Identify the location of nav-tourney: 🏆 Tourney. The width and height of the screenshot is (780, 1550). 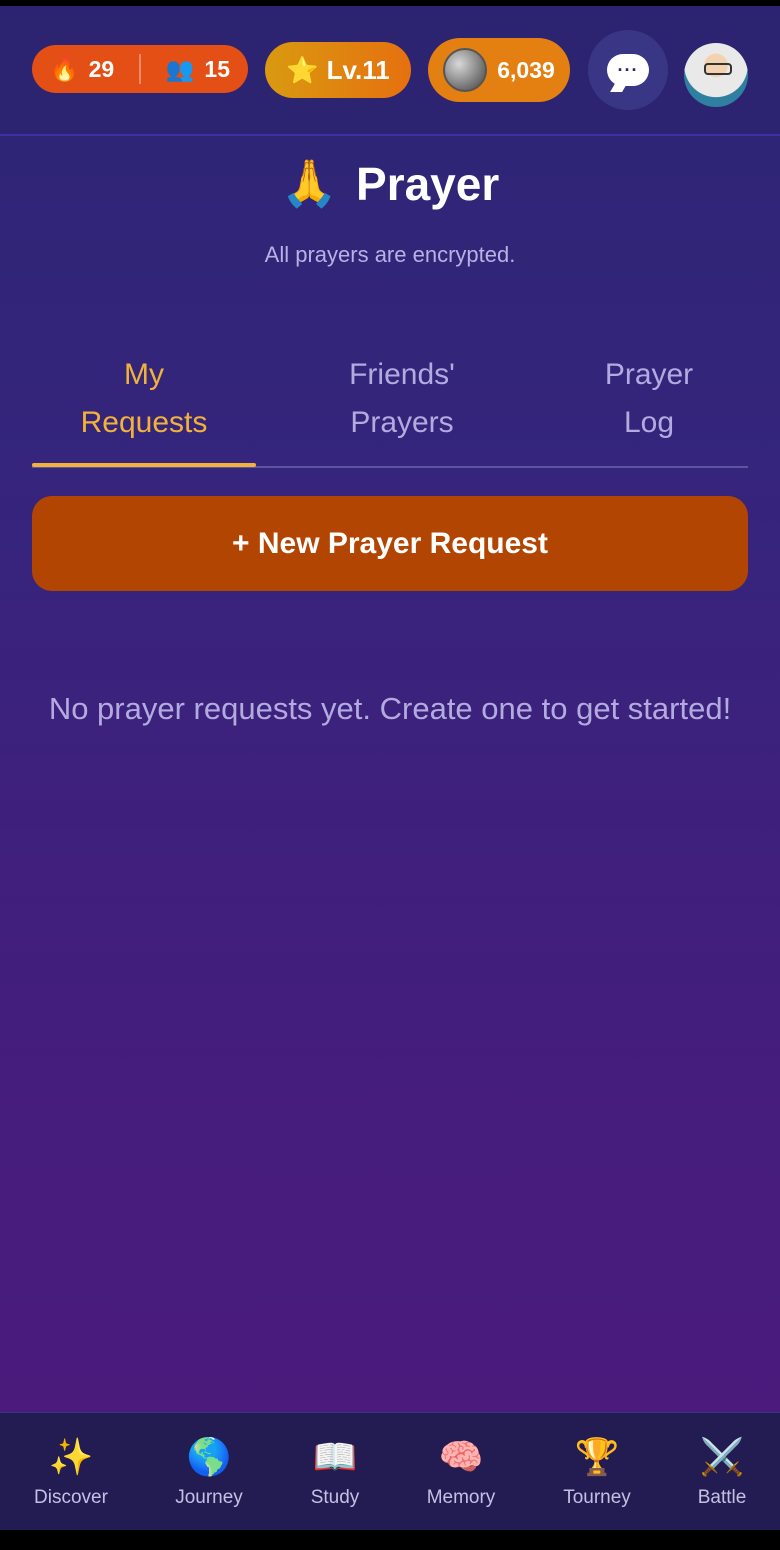
(597, 1472).